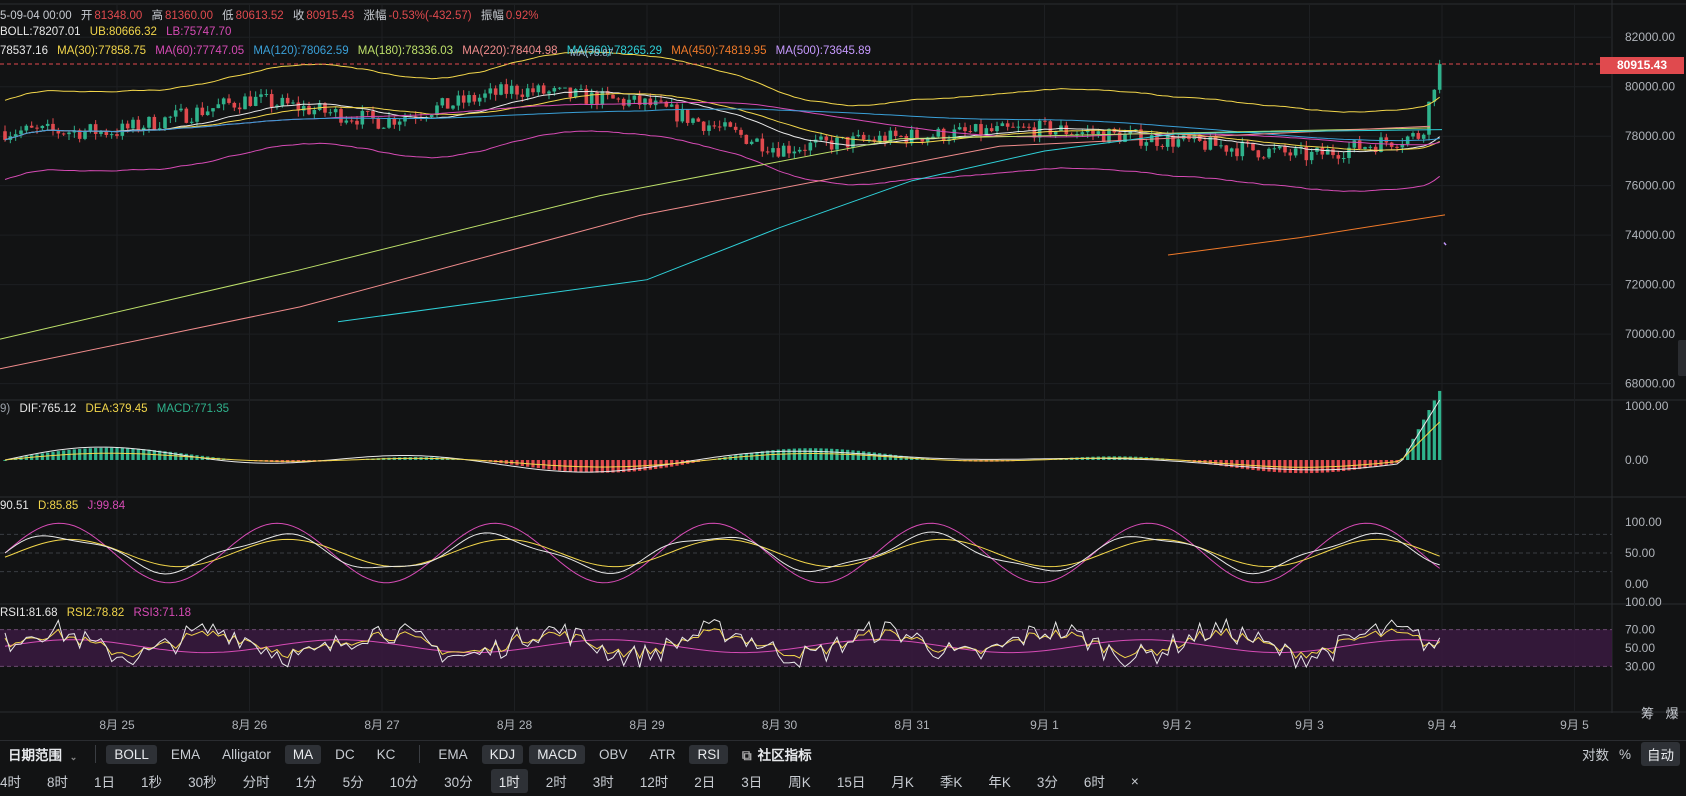 The height and width of the screenshot is (796, 1686). What do you see at coordinates (502, 754) in the screenshot?
I see `sub-kdj-button: KDJ` at bounding box center [502, 754].